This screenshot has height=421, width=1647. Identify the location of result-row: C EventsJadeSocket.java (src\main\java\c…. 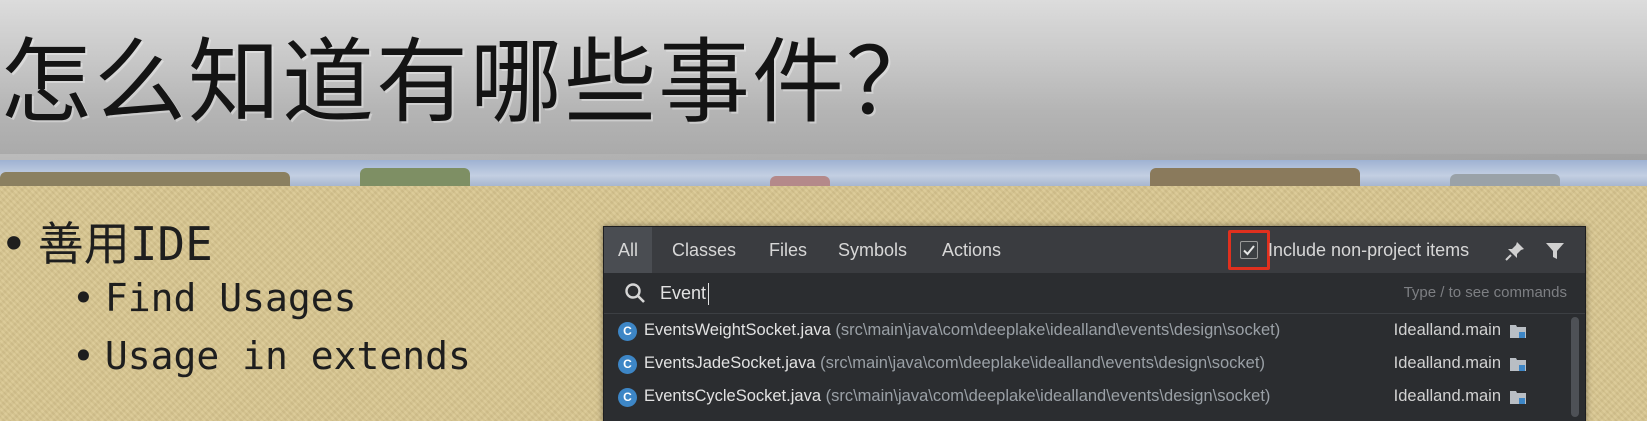
(1094, 363).